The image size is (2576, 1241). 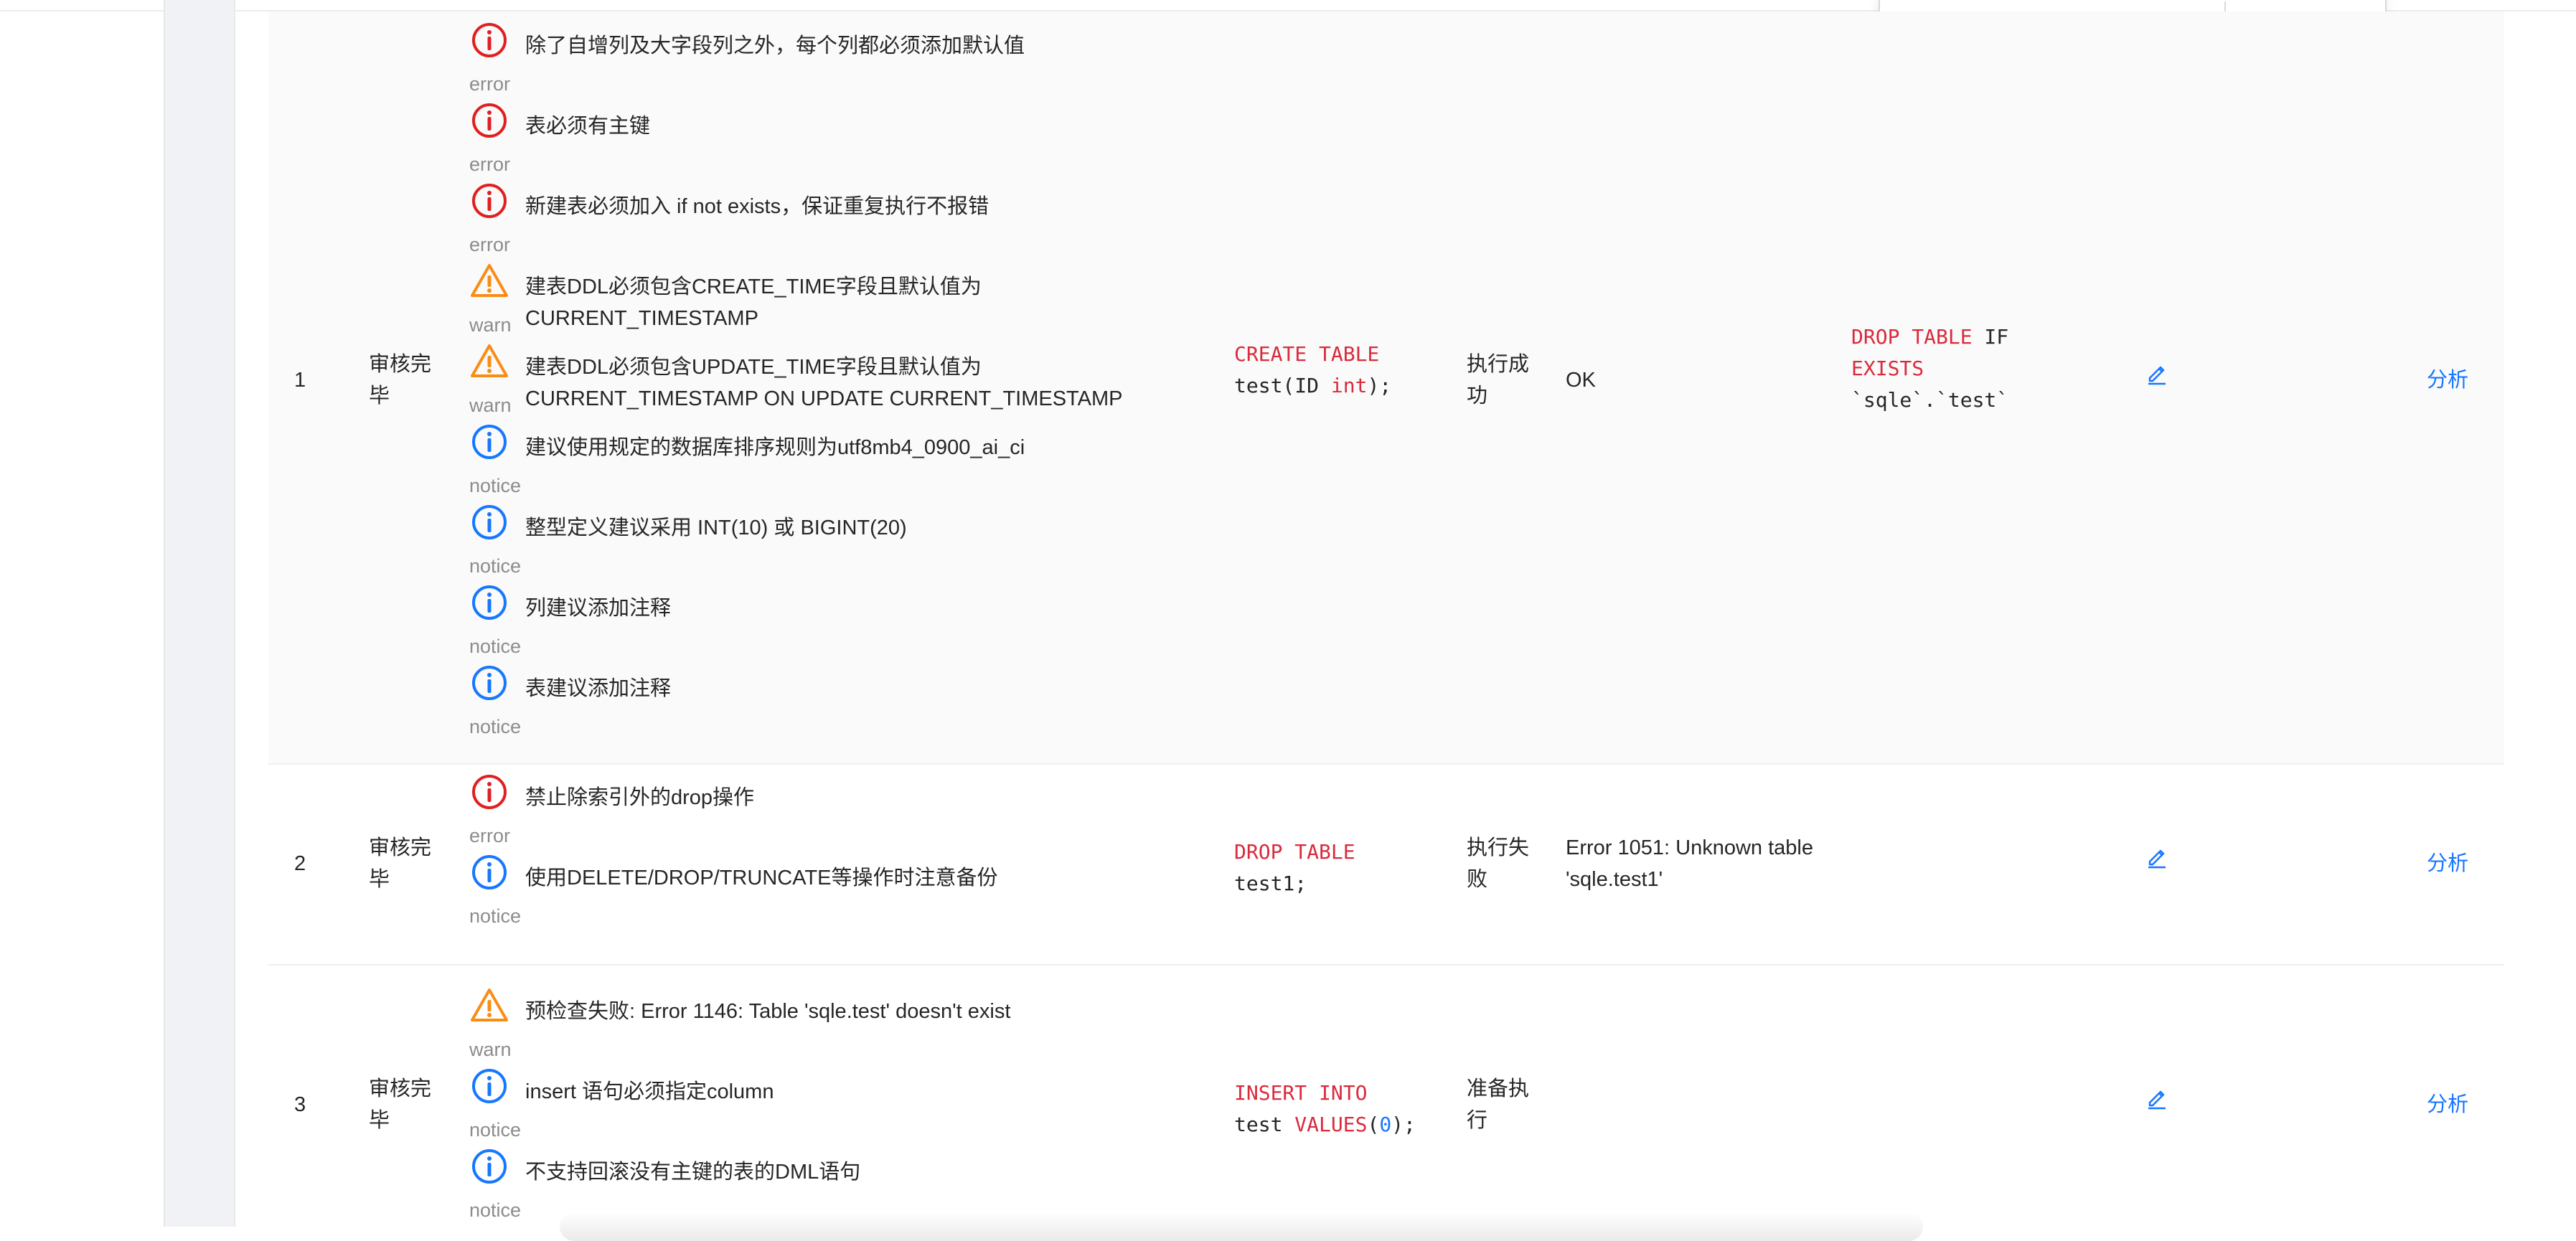 What do you see at coordinates (828, 221) in the screenshot?
I see `audit-result-item: 新建表必须加入 if not exists，保证重复执行不报错 error` at bounding box center [828, 221].